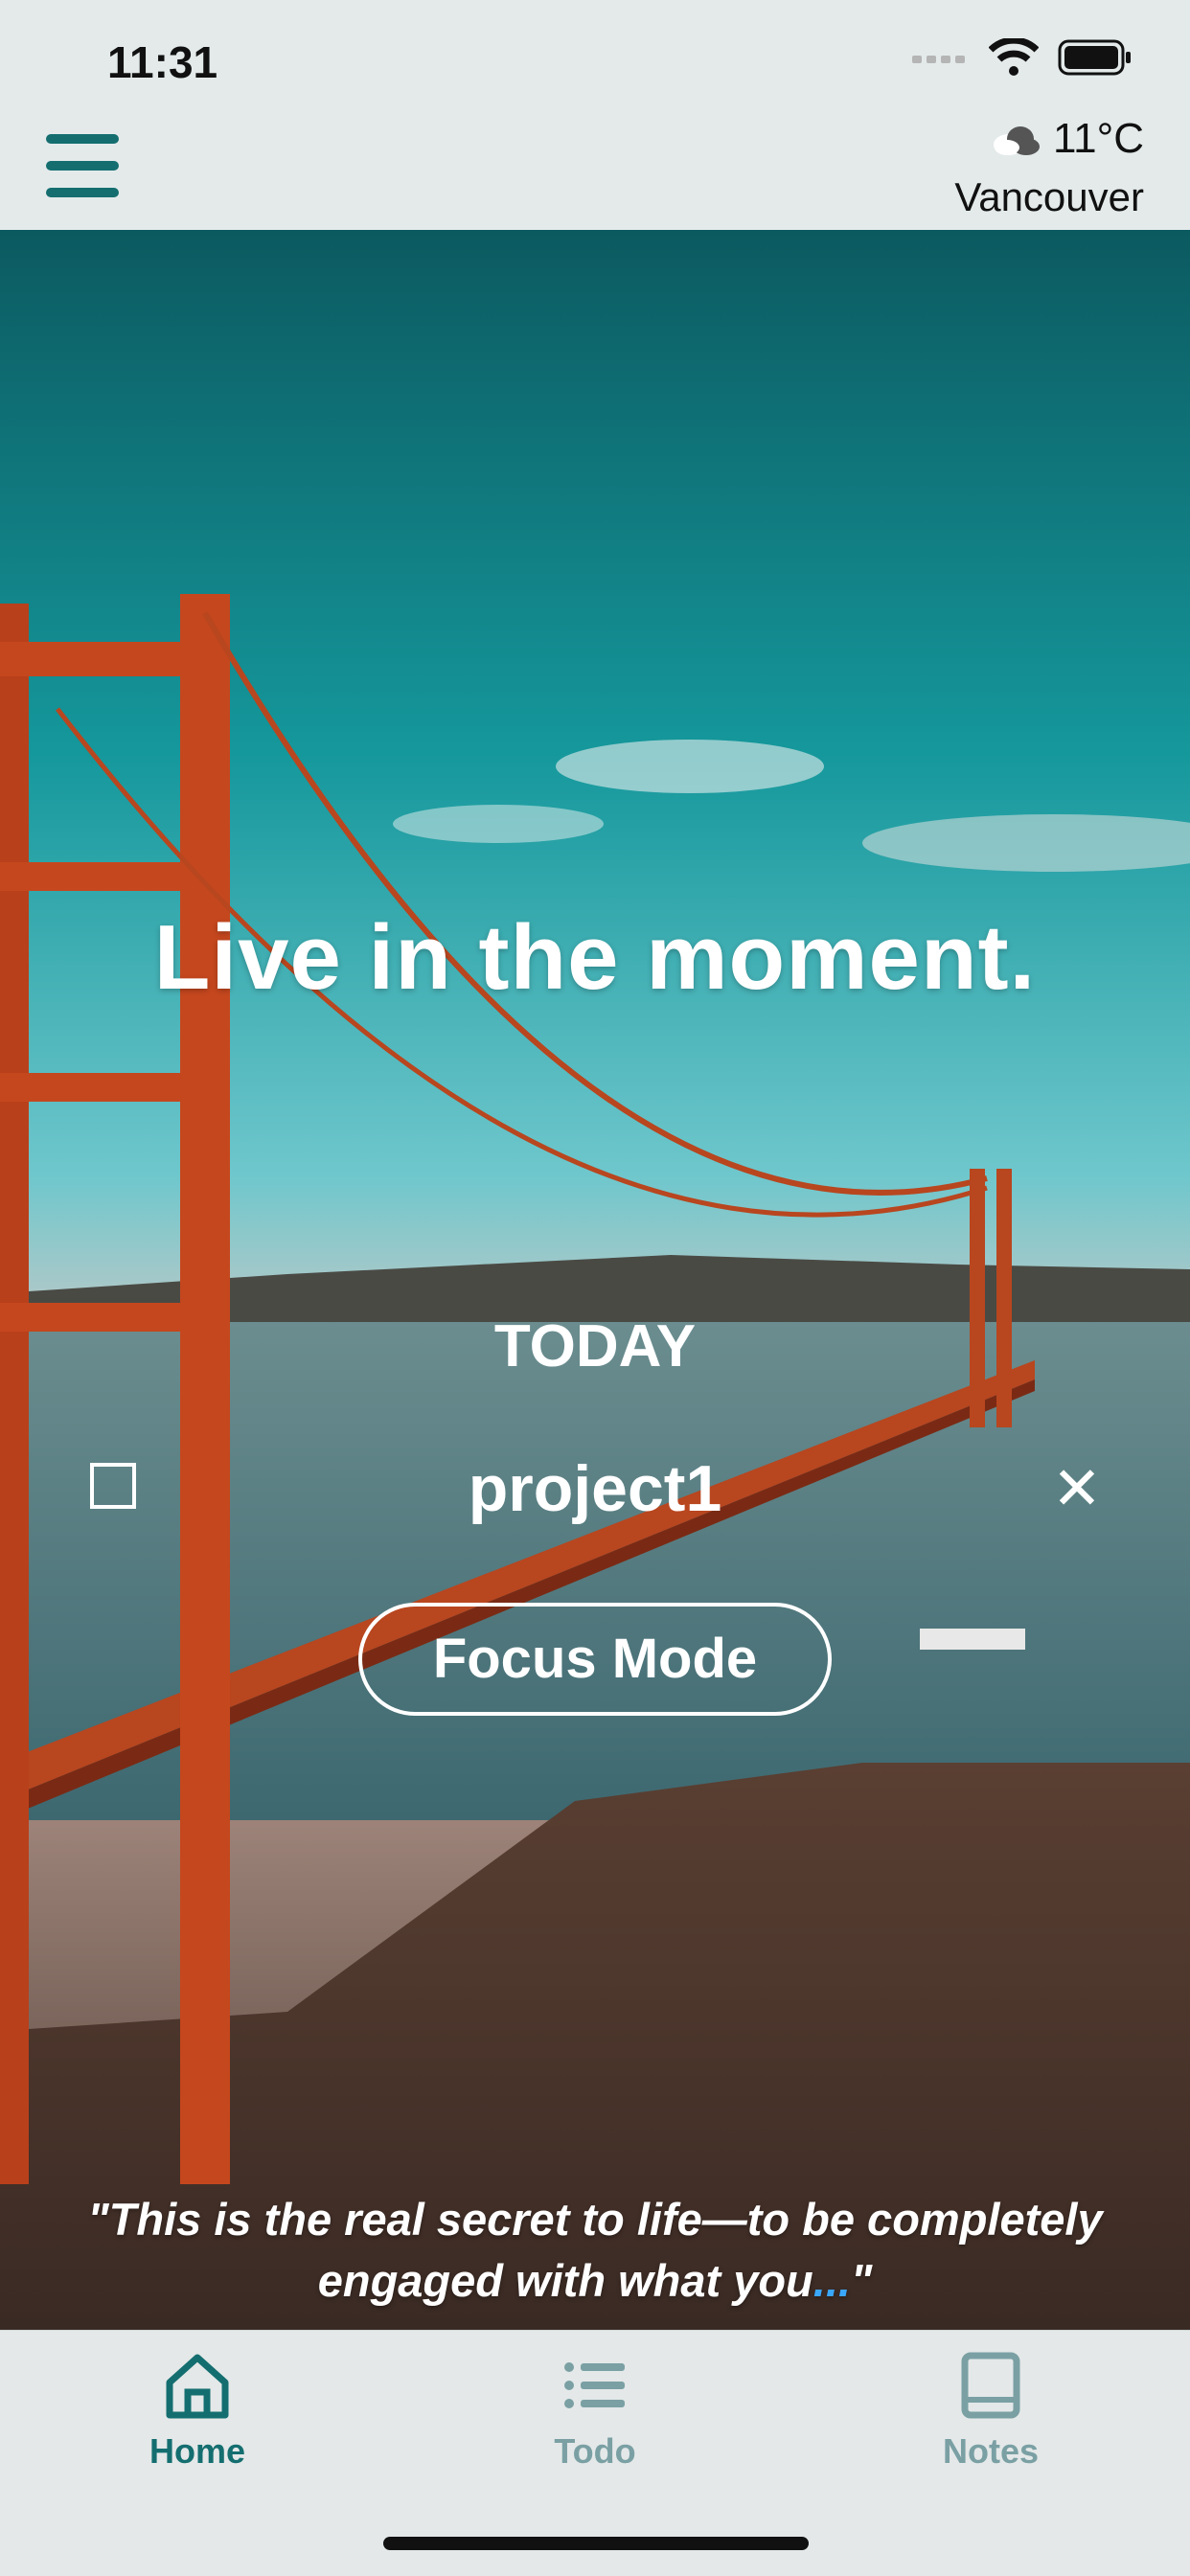 Image resolution: width=1190 pixels, height=2576 pixels. I want to click on app-header: 11°C Vancouver, so click(595, 167).